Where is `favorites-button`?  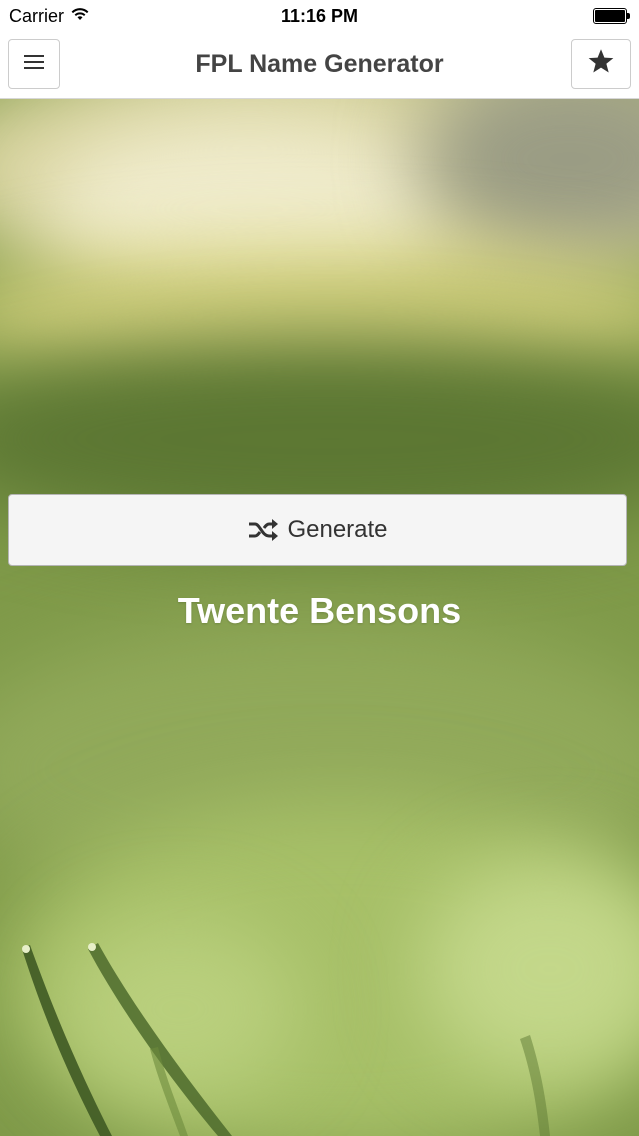
favorites-button is located at coordinates (601, 64).